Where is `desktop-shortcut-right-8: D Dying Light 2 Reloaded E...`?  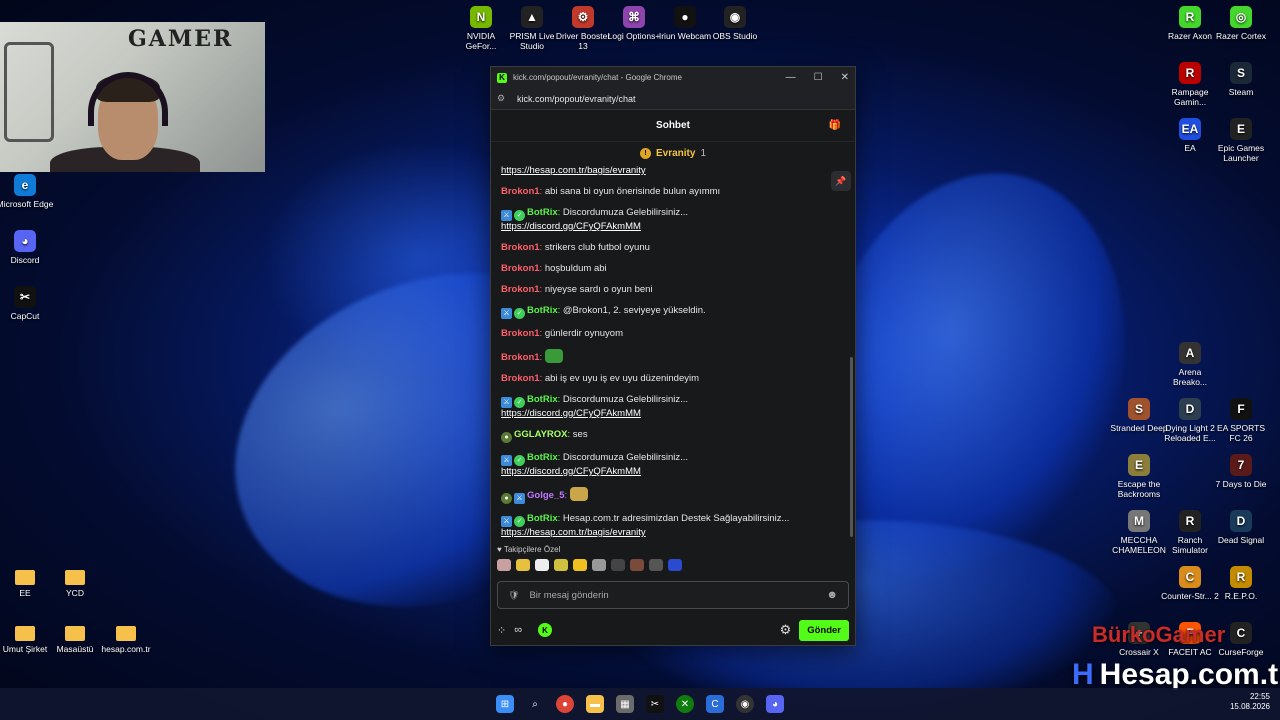
desktop-shortcut-right-8: D Dying Light 2 Reloaded E... is located at coordinates (1190, 420).